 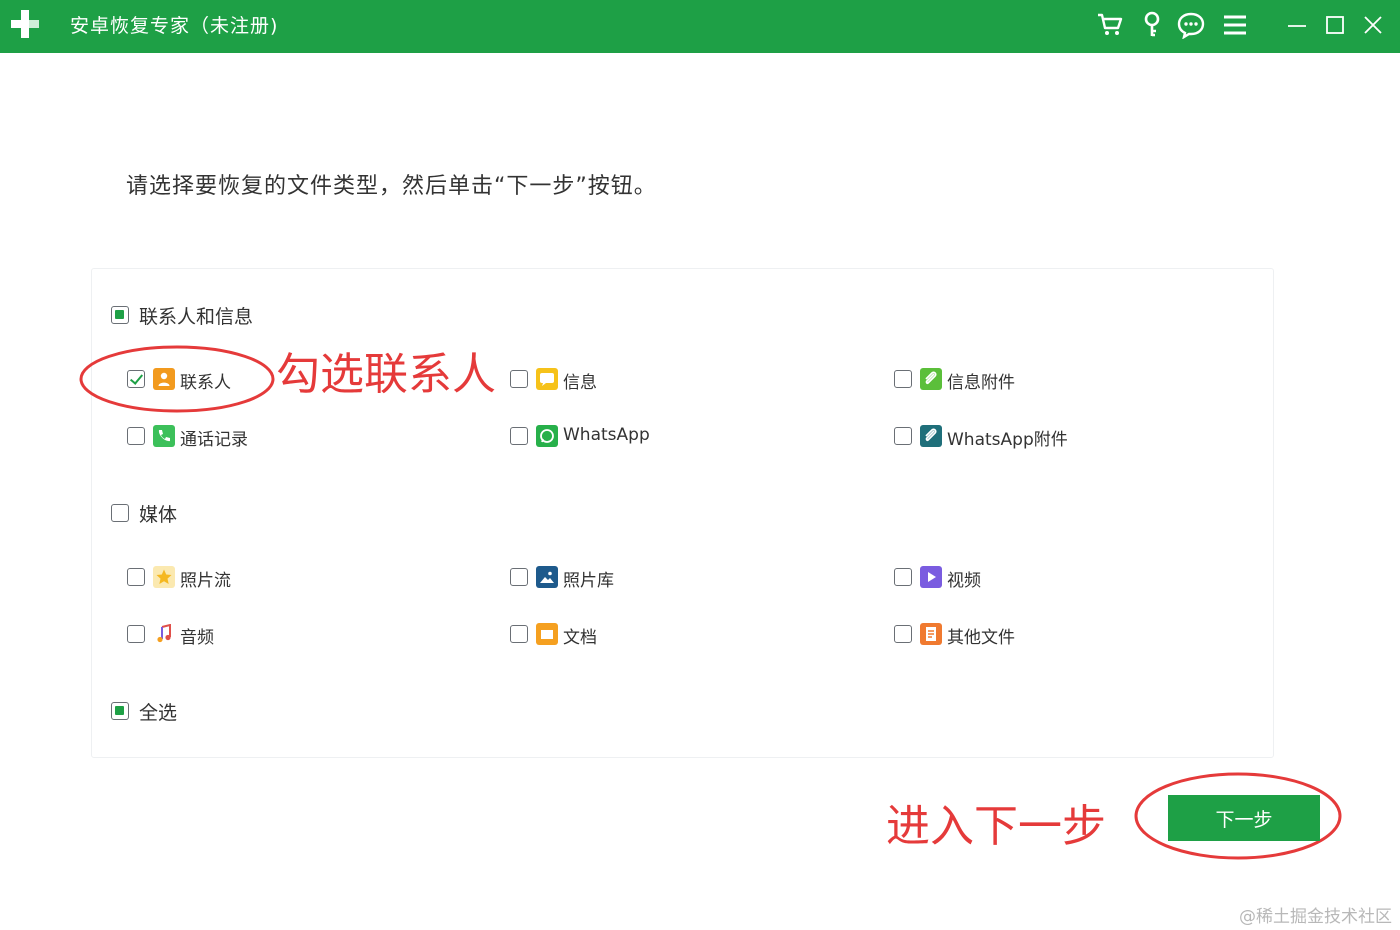 What do you see at coordinates (903, 577) in the screenshot?
I see `video-checkbox` at bounding box center [903, 577].